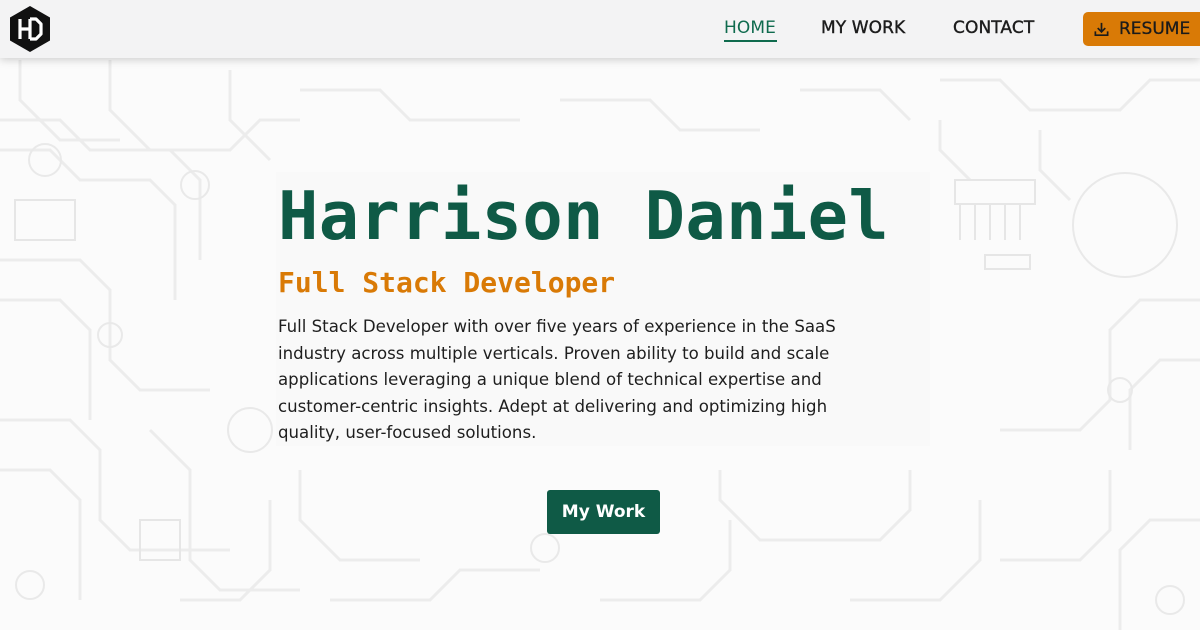 The width and height of the screenshot is (1200, 630). What do you see at coordinates (603, 512) in the screenshot?
I see `my-work-button: My Work` at bounding box center [603, 512].